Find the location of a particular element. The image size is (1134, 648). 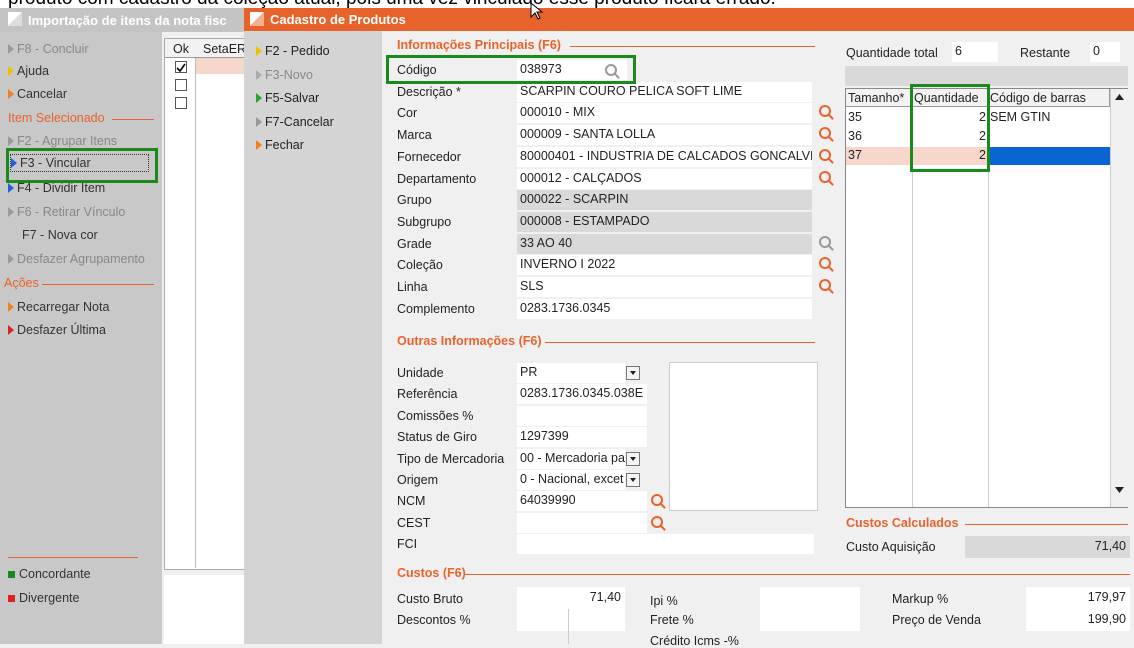

field-label-subgrupo: Subgrupo is located at coordinates (424, 222).